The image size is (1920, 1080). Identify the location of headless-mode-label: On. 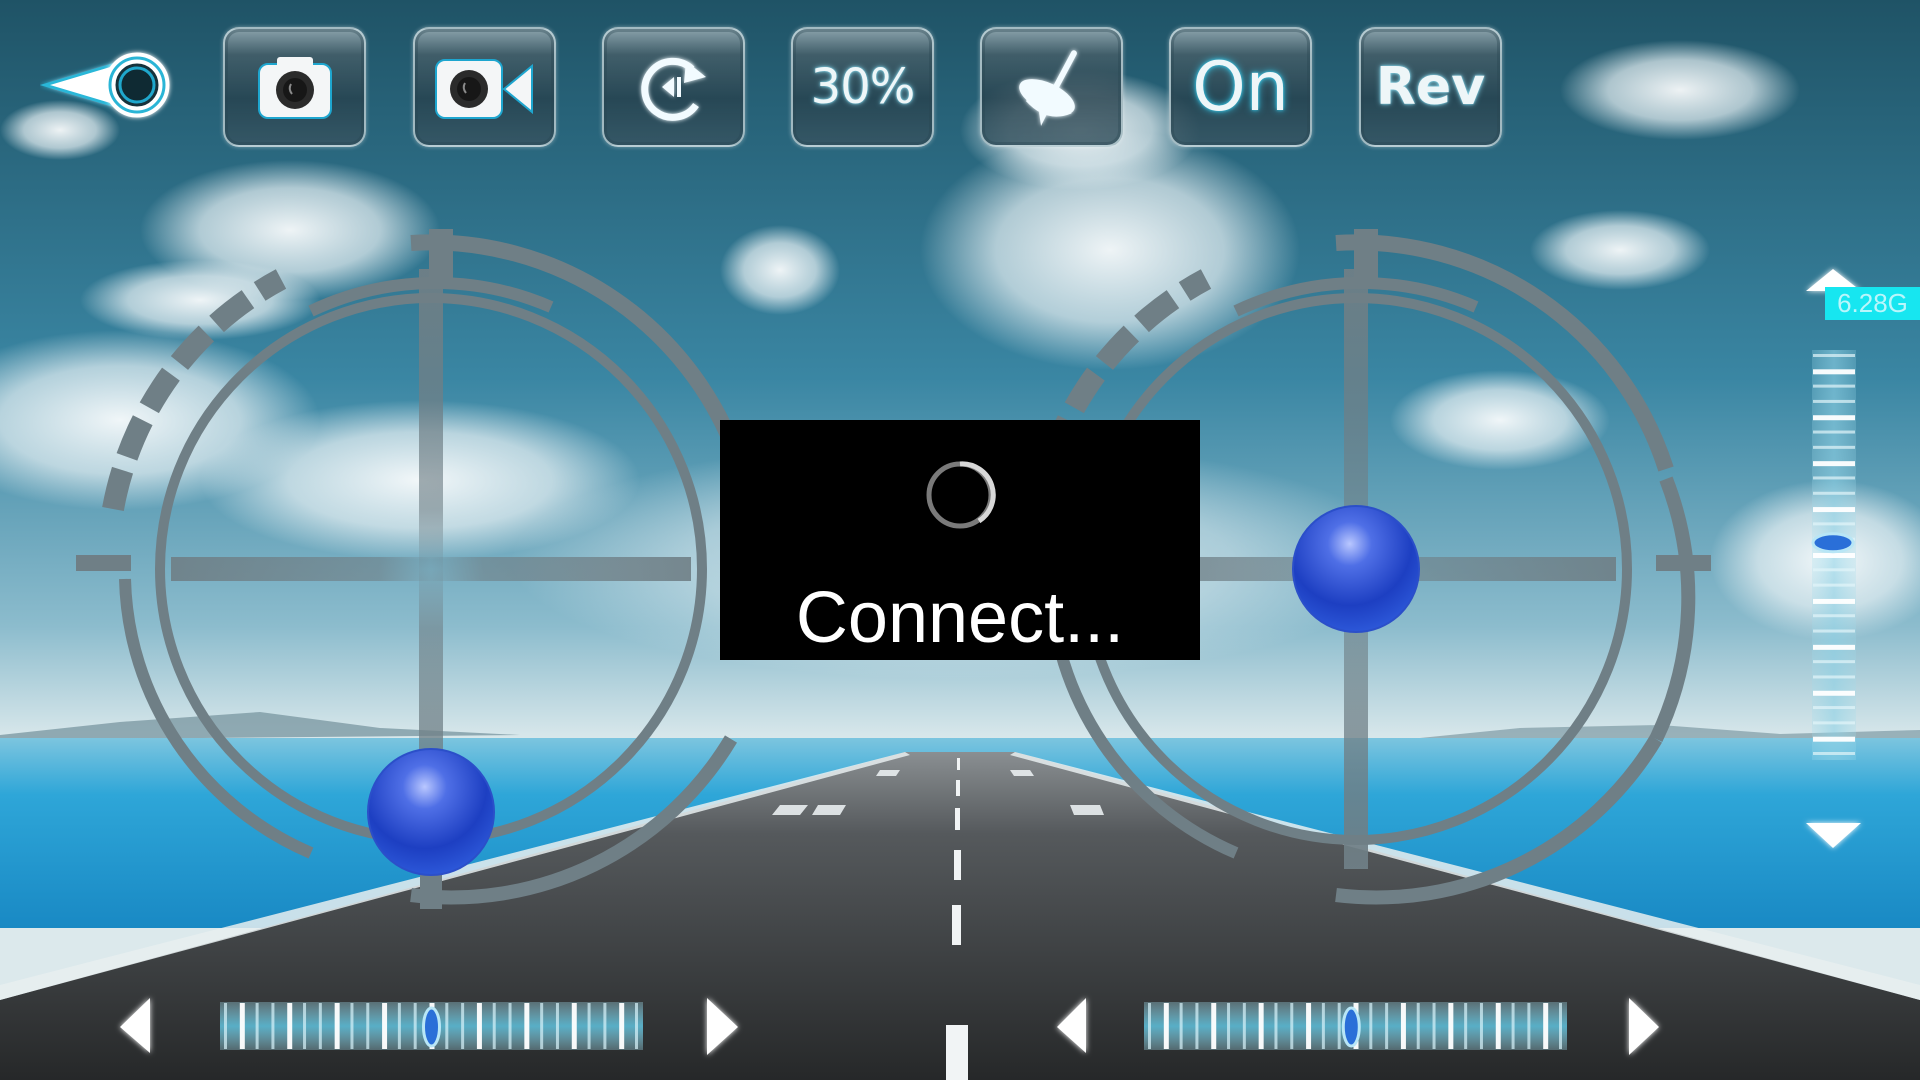
(1240, 87).